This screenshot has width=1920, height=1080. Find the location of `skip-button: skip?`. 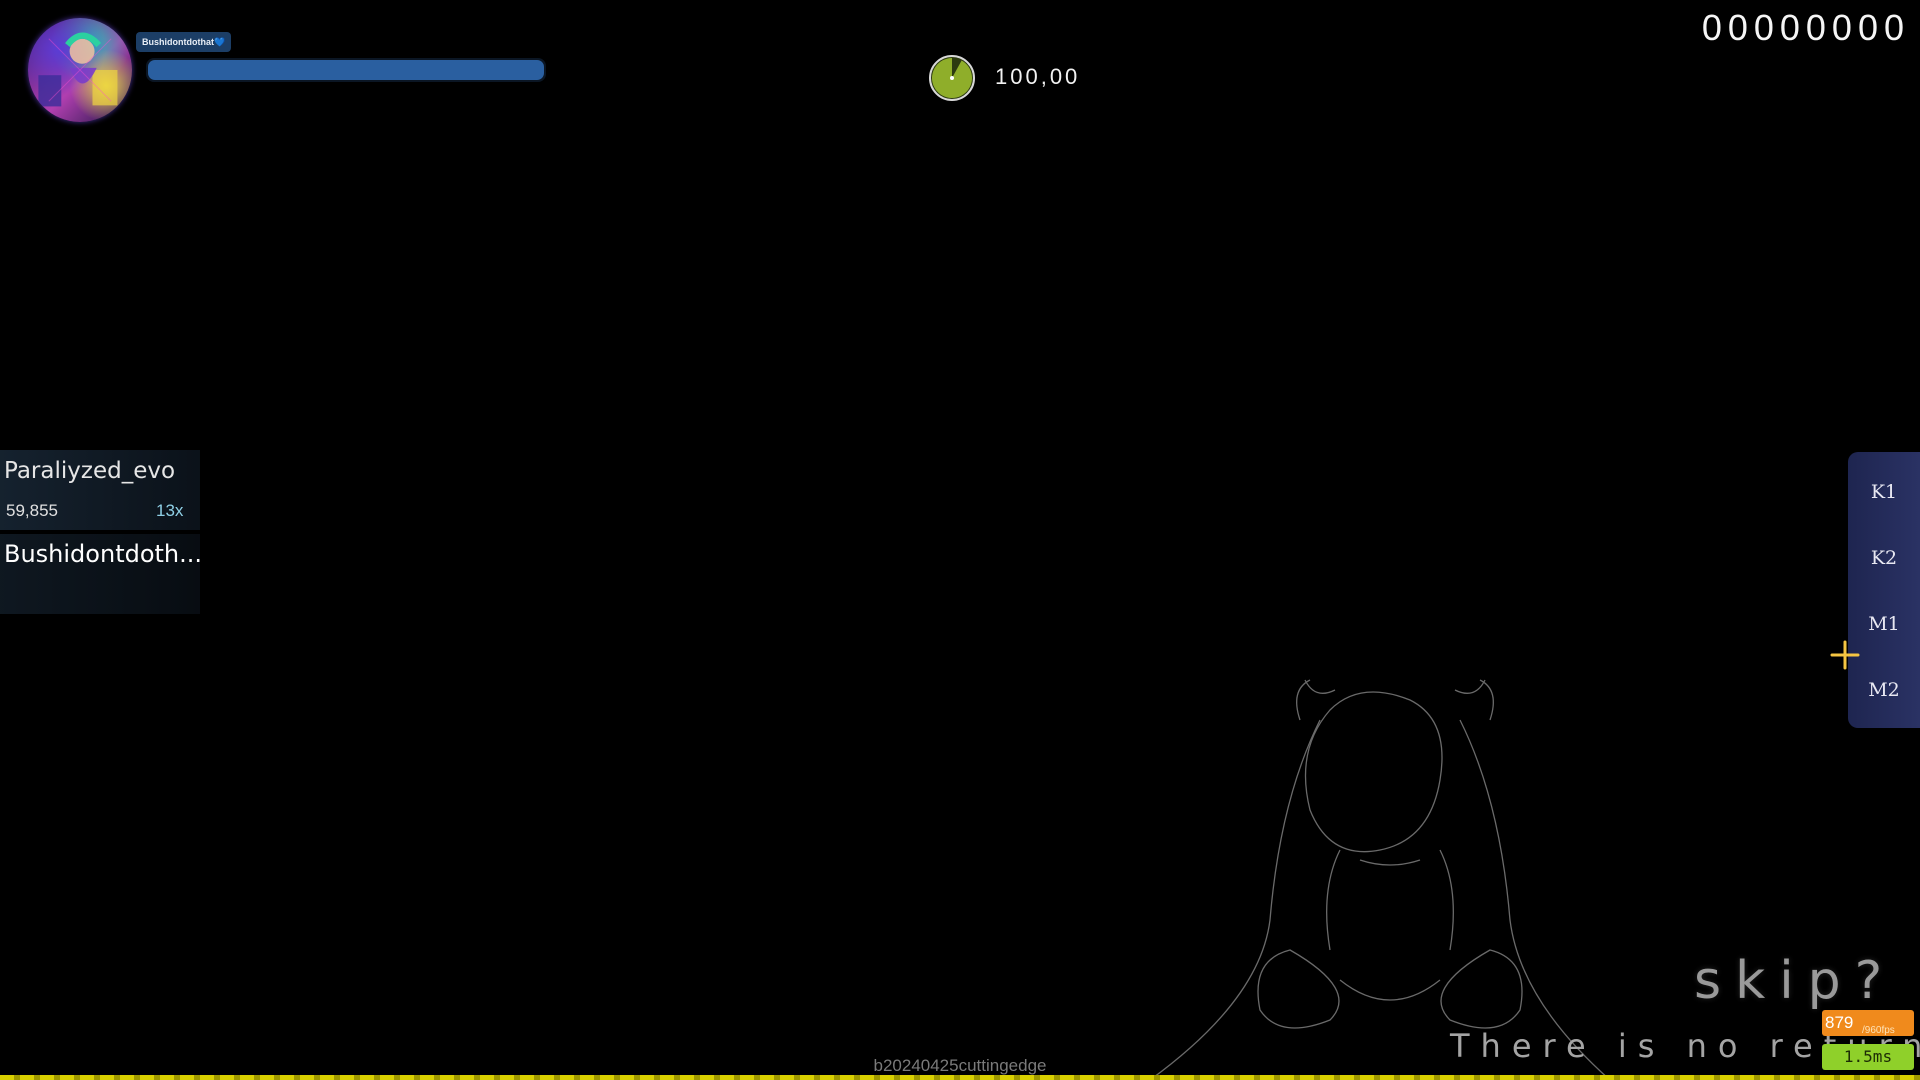

skip-button: skip? is located at coordinates (1795, 981).